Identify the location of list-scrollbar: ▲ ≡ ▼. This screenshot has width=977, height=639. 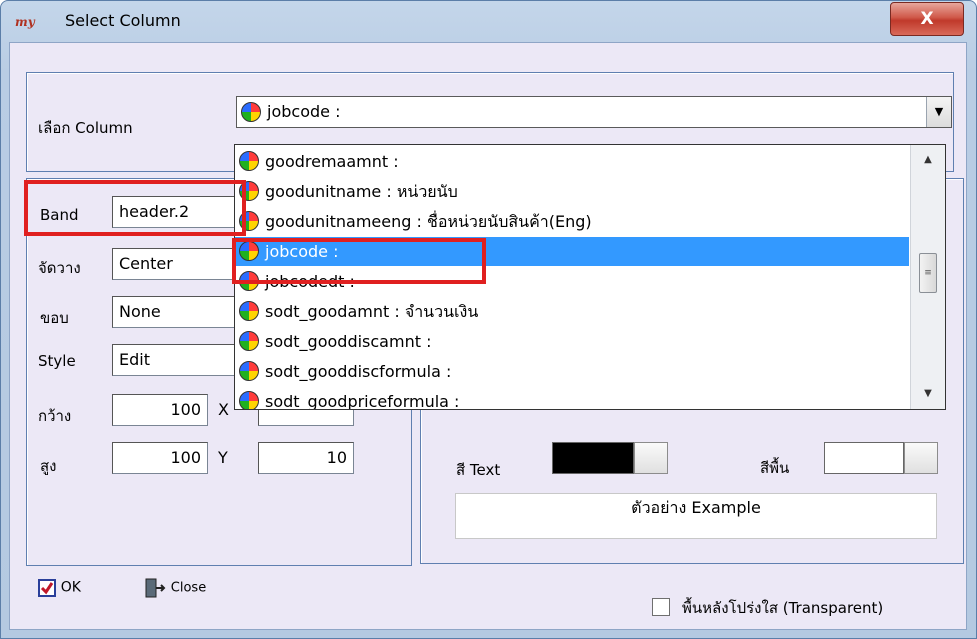
(927, 277).